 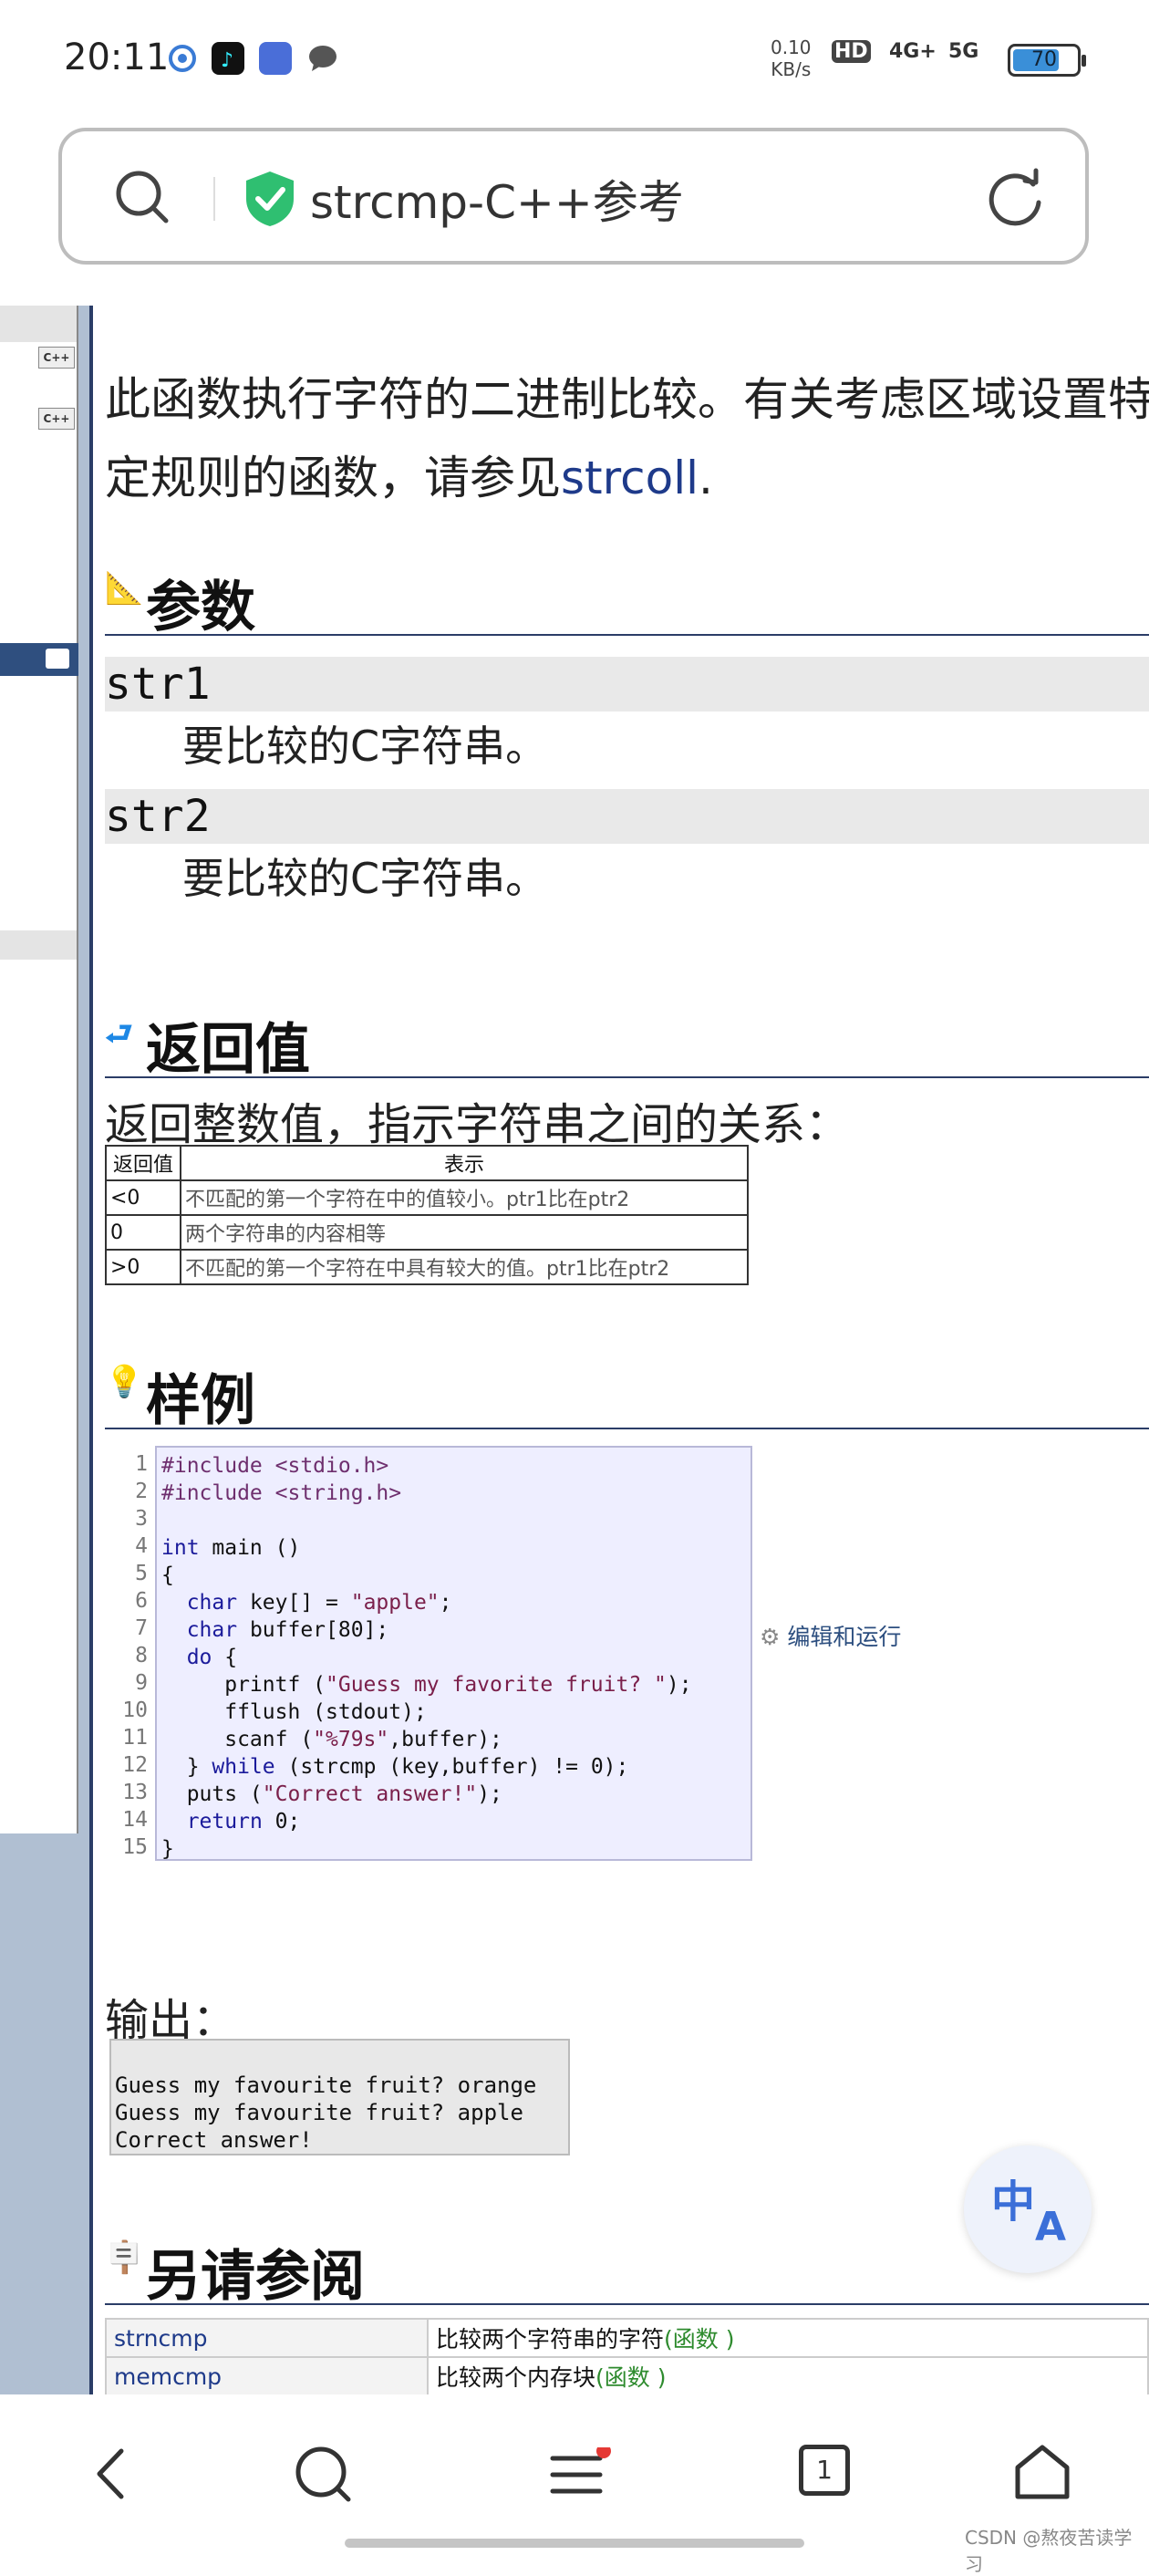 What do you see at coordinates (579, 2475) in the screenshot?
I see `menu-icon` at bounding box center [579, 2475].